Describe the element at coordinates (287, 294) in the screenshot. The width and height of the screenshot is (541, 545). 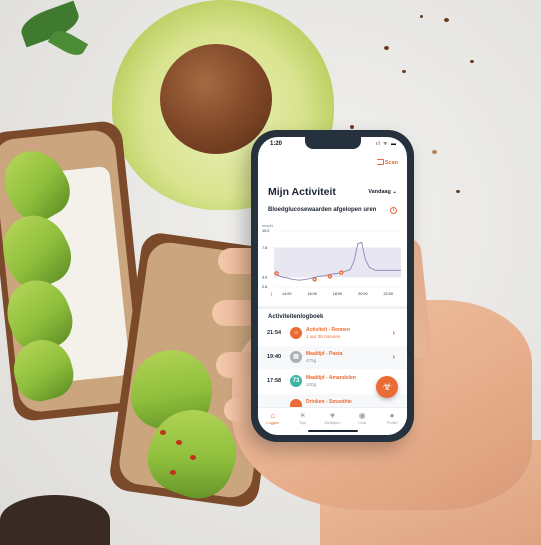
I see `x-tick-label: 14:00` at that location.